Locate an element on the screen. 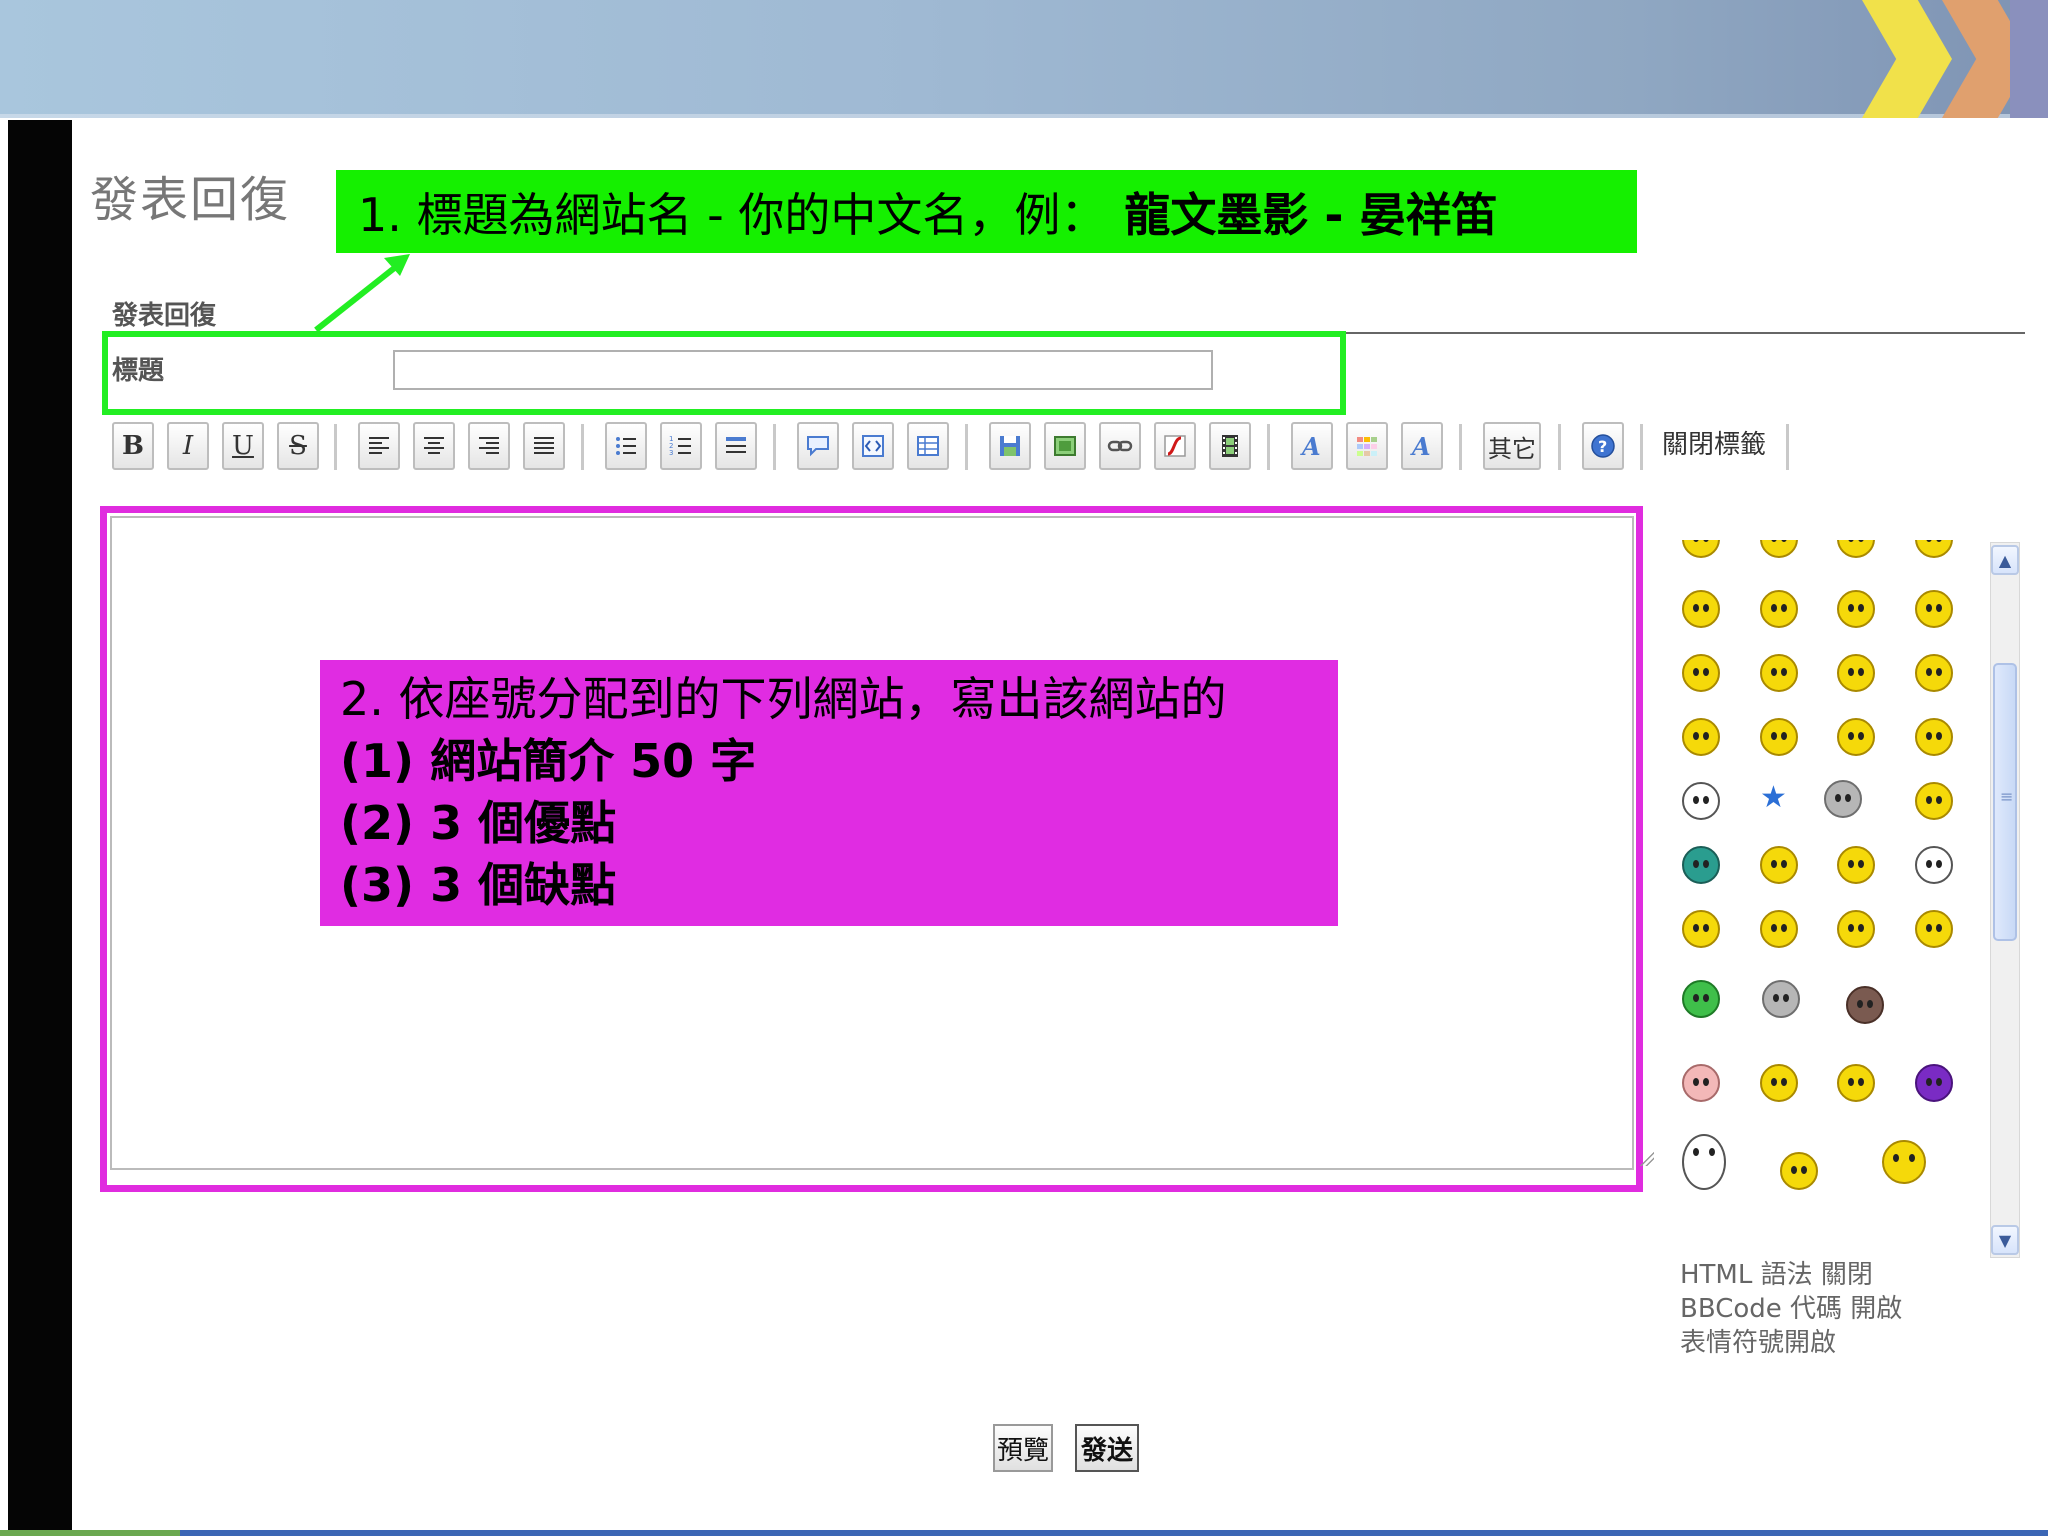 The width and height of the screenshot is (2048, 1536). bold-button: B is located at coordinates (133, 446).